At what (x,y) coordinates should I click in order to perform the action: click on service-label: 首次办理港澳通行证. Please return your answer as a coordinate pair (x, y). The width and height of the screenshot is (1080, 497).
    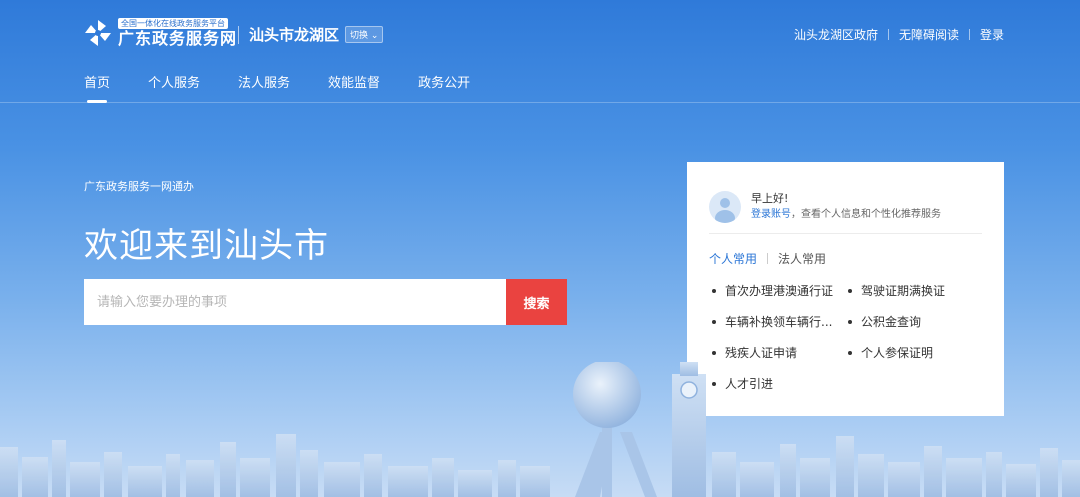
    Looking at the image, I should click on (779, 291).